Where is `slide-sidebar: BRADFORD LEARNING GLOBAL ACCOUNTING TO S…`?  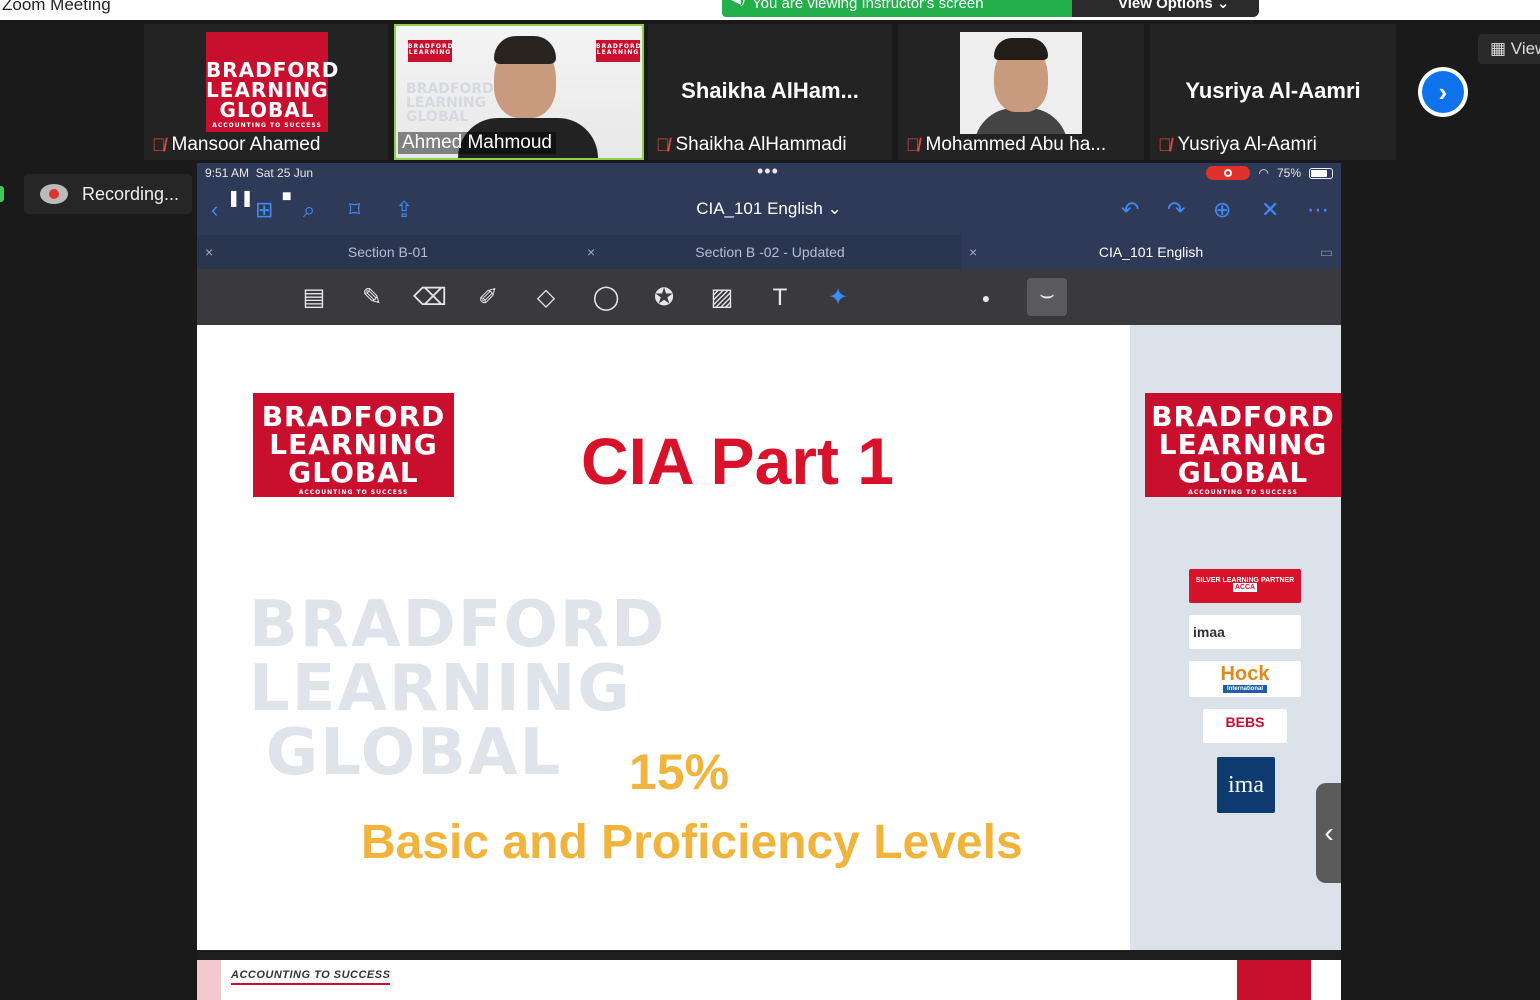
slide-sidebar: BRADFORD LEARNING GLOBAL ACCOUNTING TO S… is located at coordinates (1235, 637).